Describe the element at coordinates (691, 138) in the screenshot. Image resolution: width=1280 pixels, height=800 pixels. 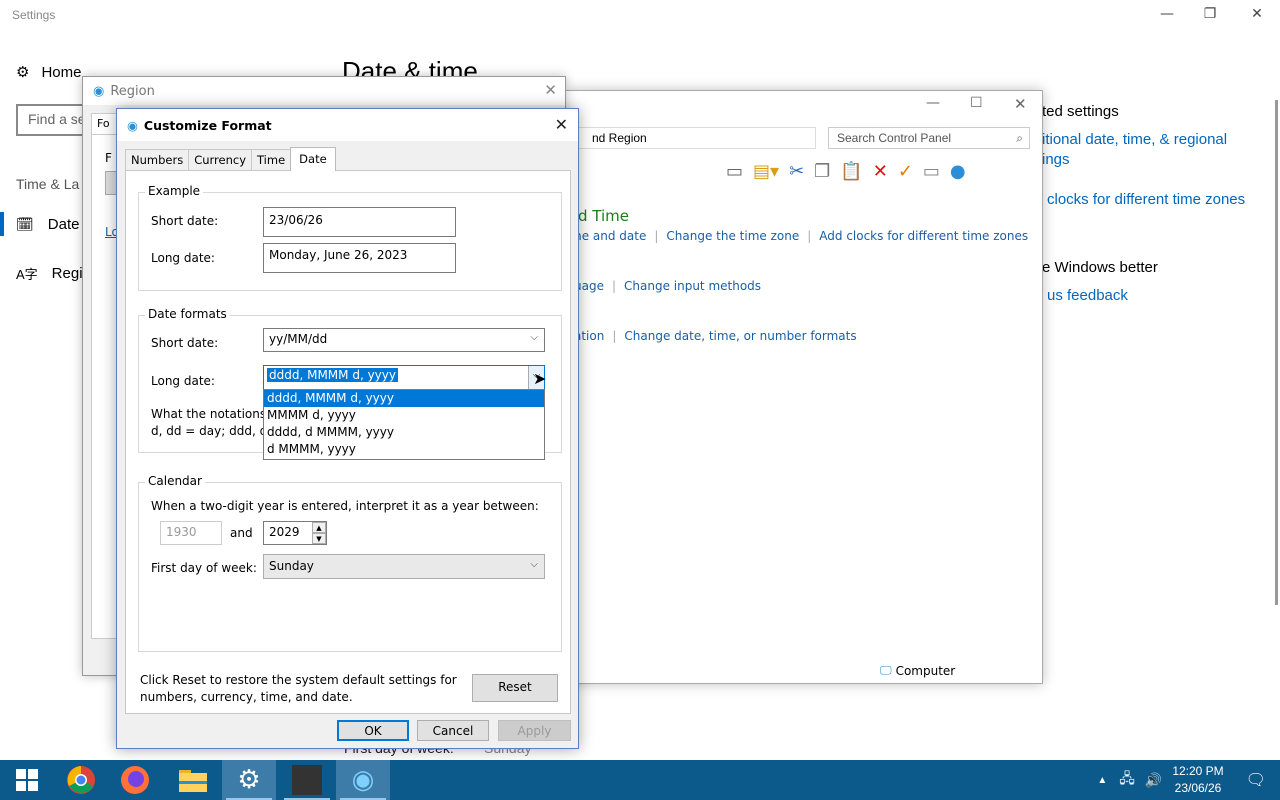
I see `cp-address-bar: nd Region` at that location.